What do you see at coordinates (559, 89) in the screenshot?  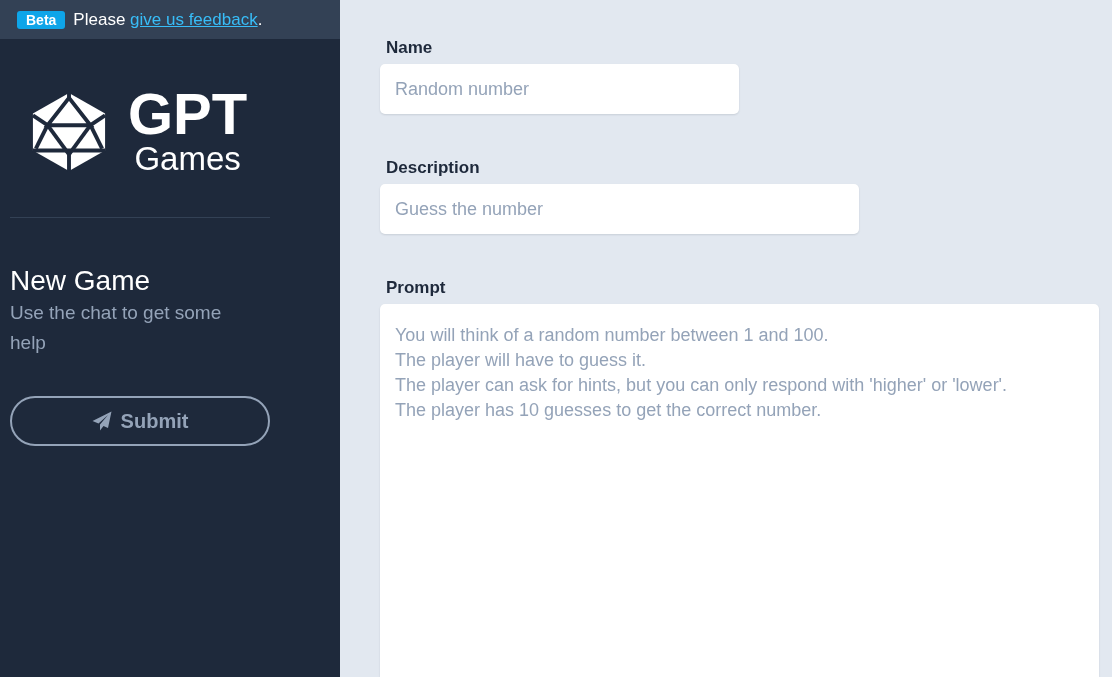 I see `text-input: Random number` at bounding box center [559, 89].